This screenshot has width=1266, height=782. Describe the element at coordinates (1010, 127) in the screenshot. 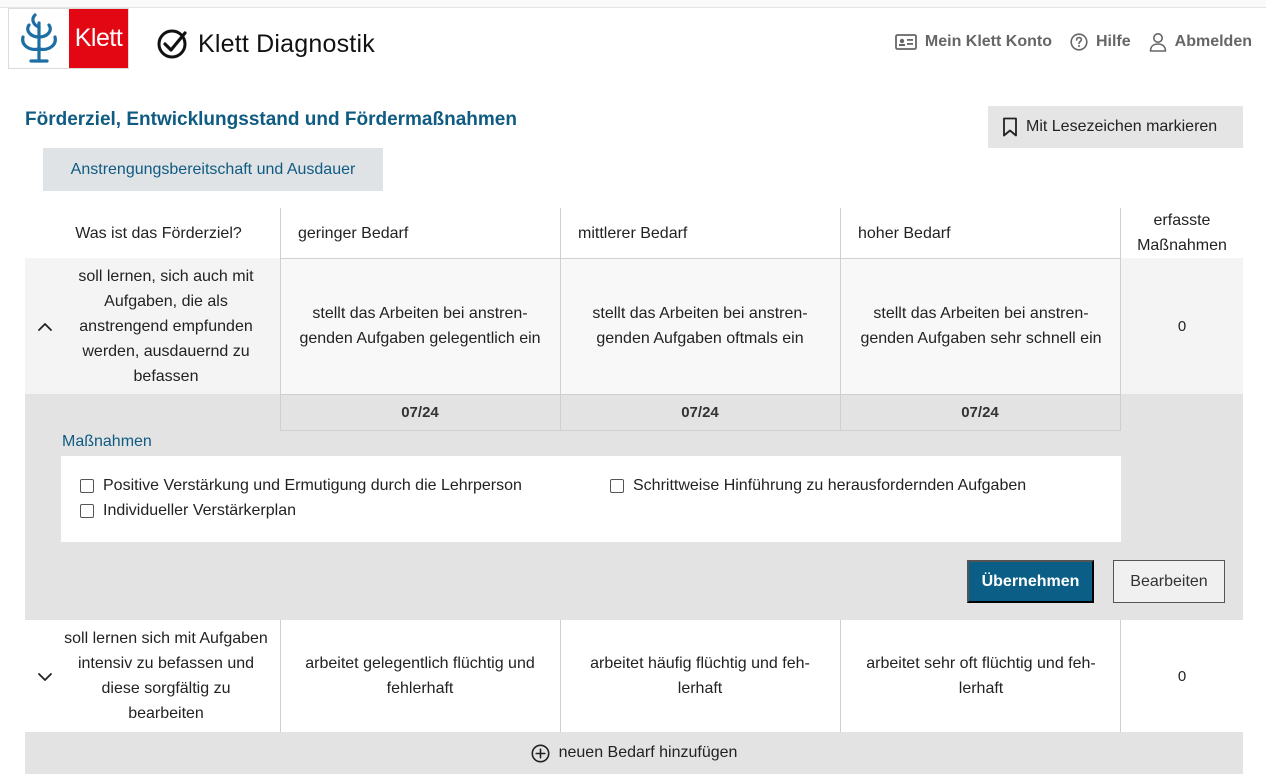

I see `bookmark-icon` at that location.